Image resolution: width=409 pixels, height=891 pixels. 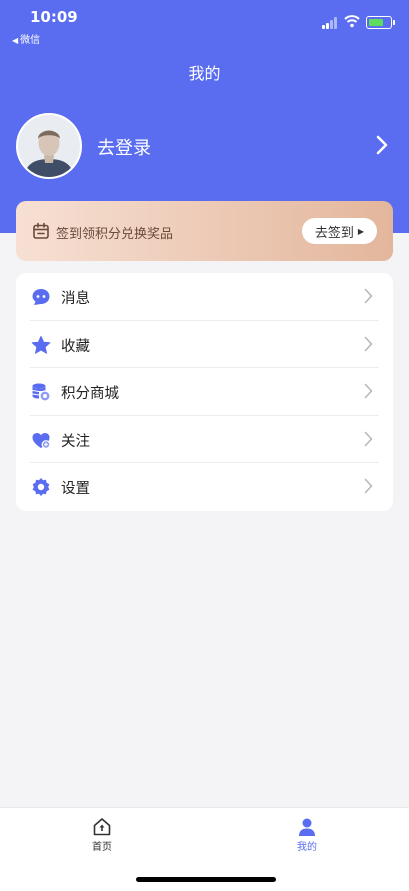 What do you see at coordinates (307, 827) in the screenshot?
I see `user-icon` at bounding box center [307, 827].